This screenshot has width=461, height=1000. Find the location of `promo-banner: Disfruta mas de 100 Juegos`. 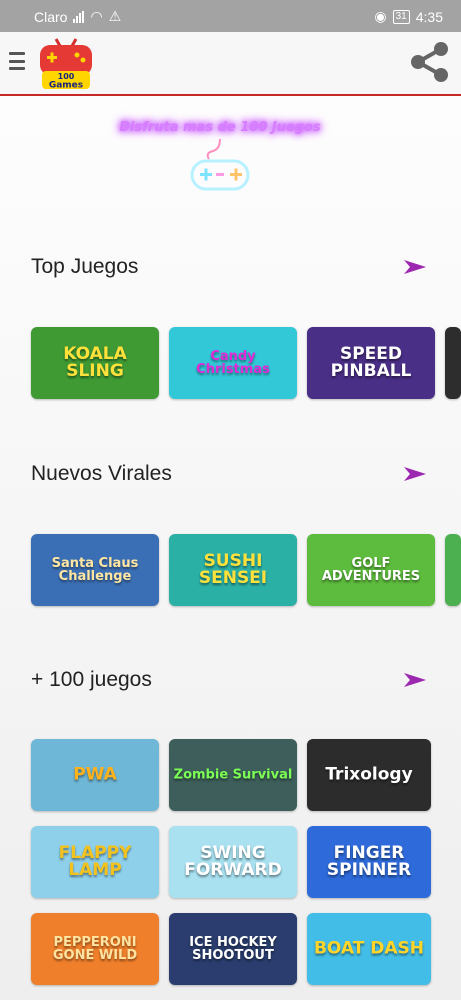

promo-banner: Disfruta mas de 100 Juegos is located at coordinates (220, 155).